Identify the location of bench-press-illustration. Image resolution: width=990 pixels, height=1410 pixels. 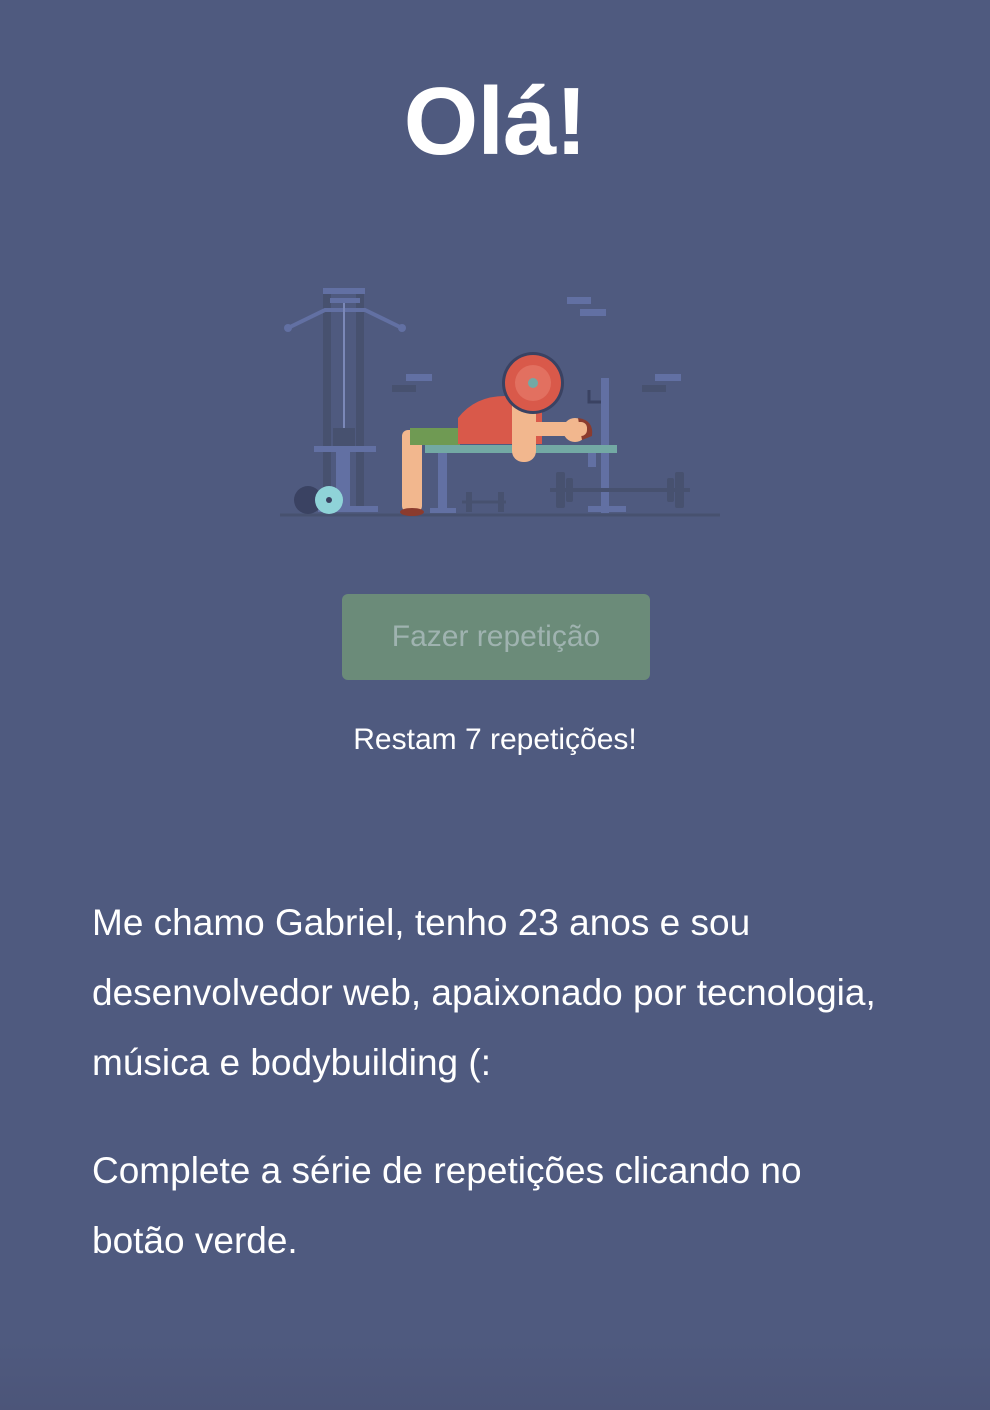
(500, 402).